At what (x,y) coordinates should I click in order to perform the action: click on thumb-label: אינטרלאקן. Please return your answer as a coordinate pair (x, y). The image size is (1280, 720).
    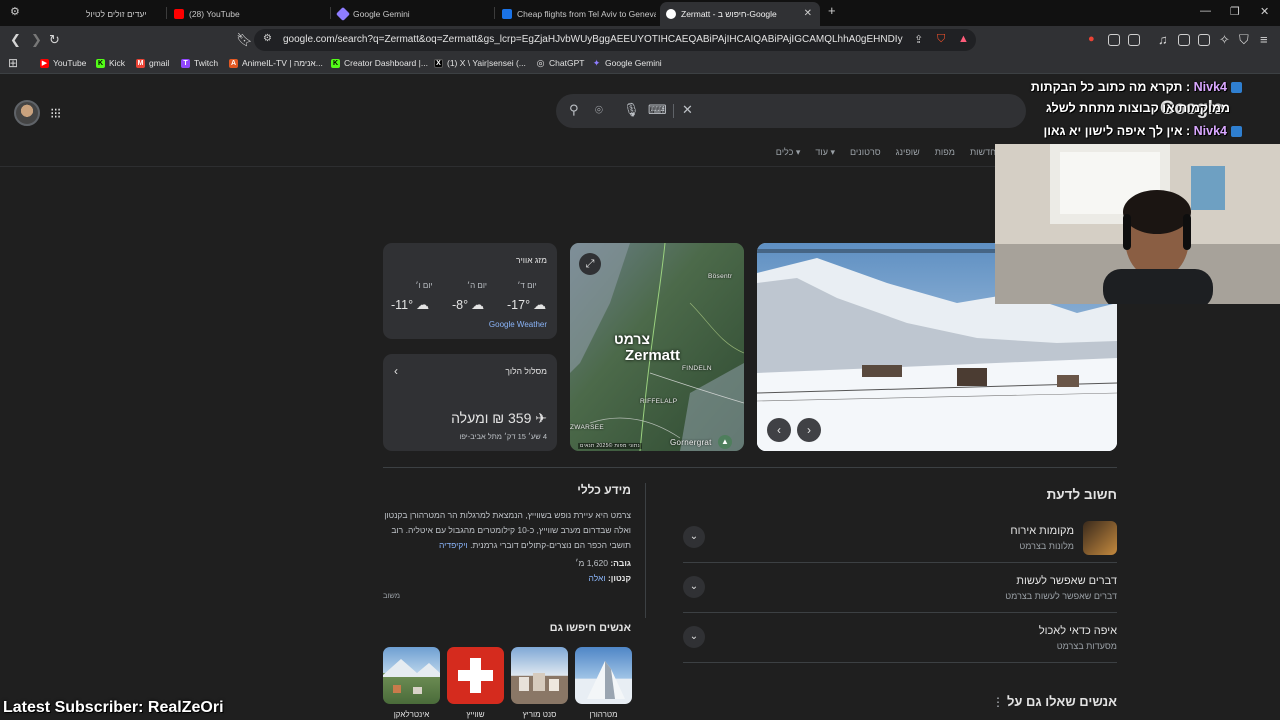
    Looking at the image, I should click on (411, 714).